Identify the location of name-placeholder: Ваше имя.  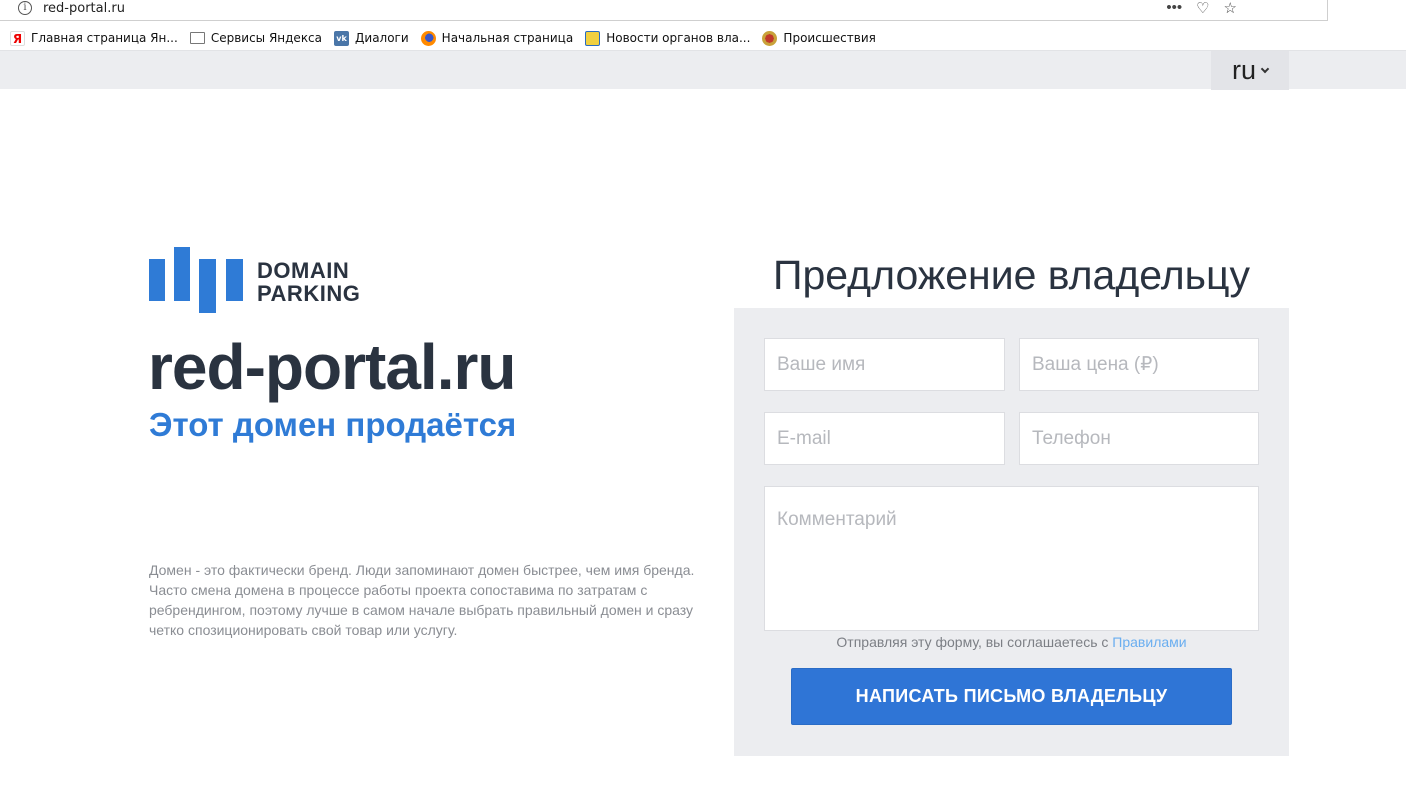
(821, 364).